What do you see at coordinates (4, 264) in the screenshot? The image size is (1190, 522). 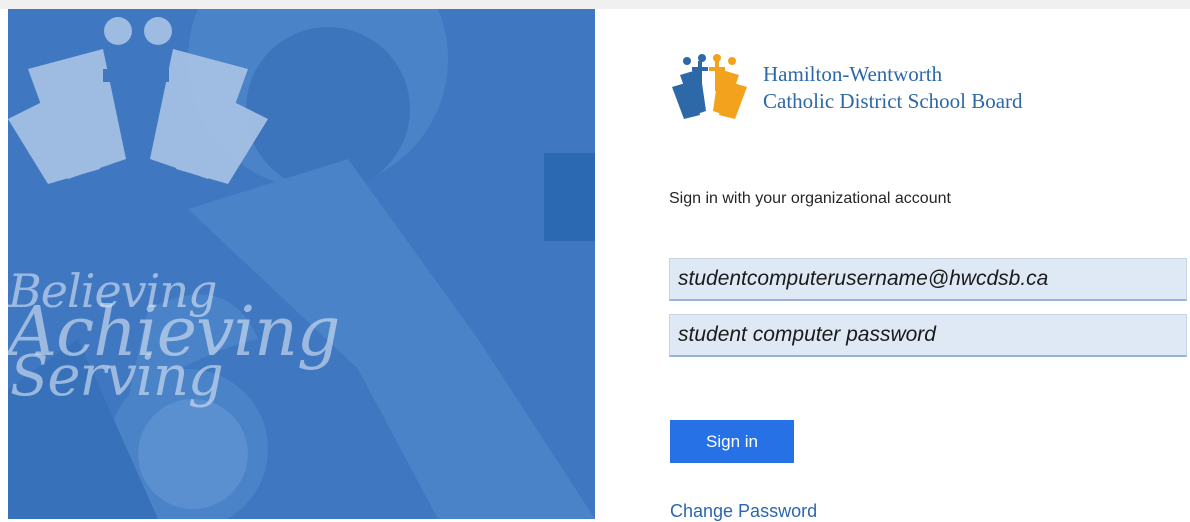 I see `page-left-margin` at bounding box center [4, 264].